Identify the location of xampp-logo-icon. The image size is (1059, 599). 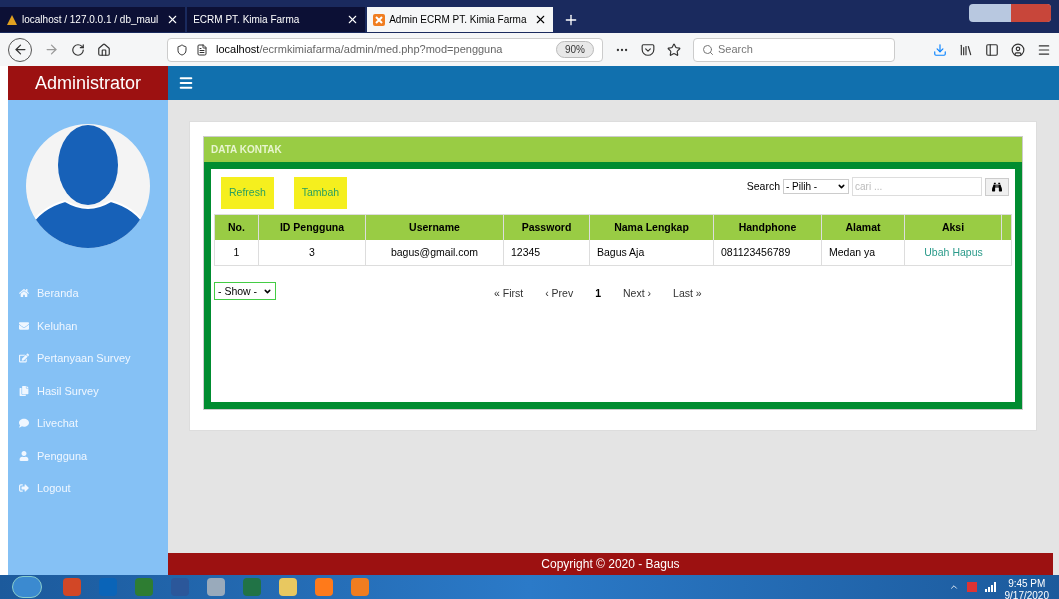
(379, 19).